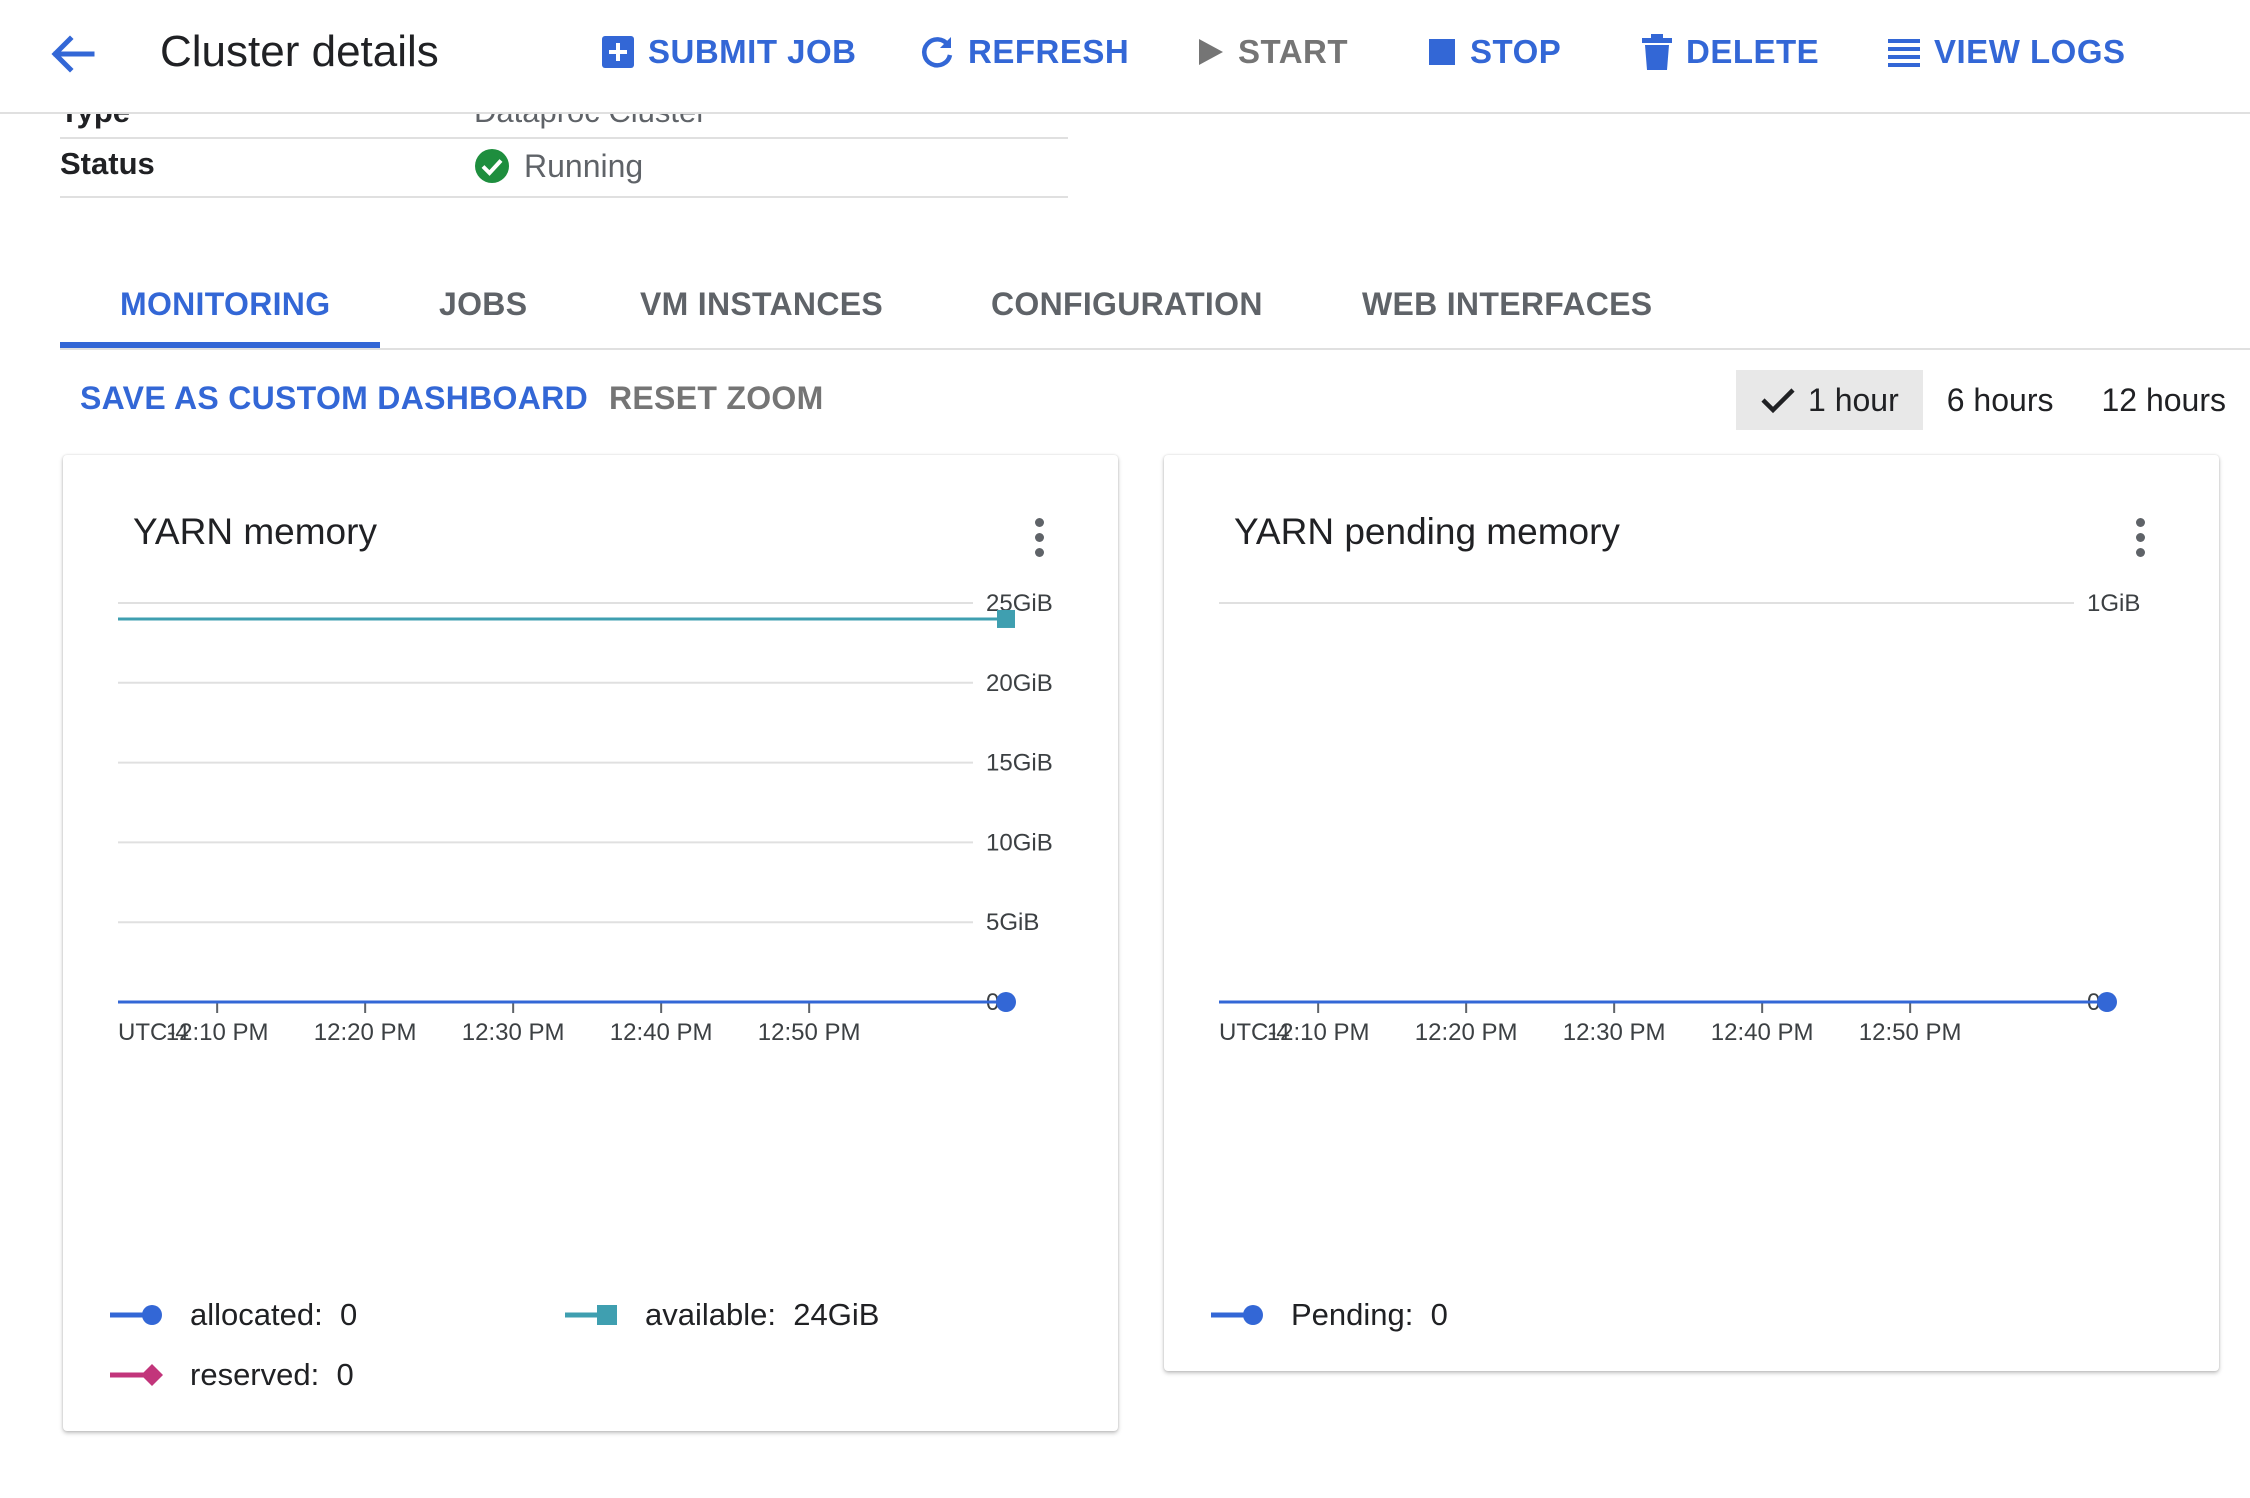 This screenshot has width=2250, height=1498. What do you see at coordinates (1019, 763) in the screenshot?
I see `y-tick-label: 15GiB` at bounding box center [1019, 763].